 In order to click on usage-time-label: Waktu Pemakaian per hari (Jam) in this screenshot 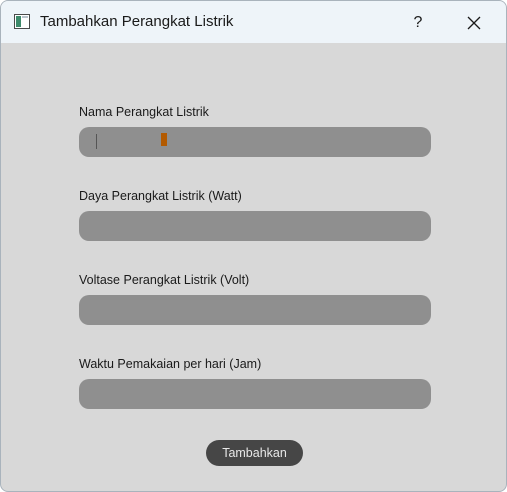, I will do `click(170, 364)`.